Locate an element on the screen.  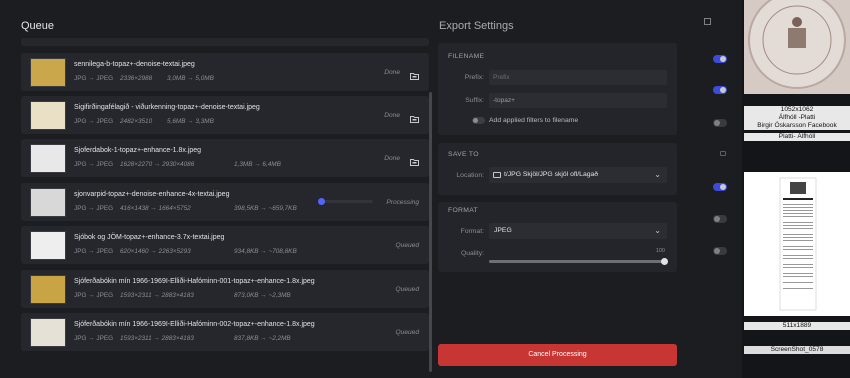
cancel-processing-button: Cancel Processing is located at coordinates (557, 355).